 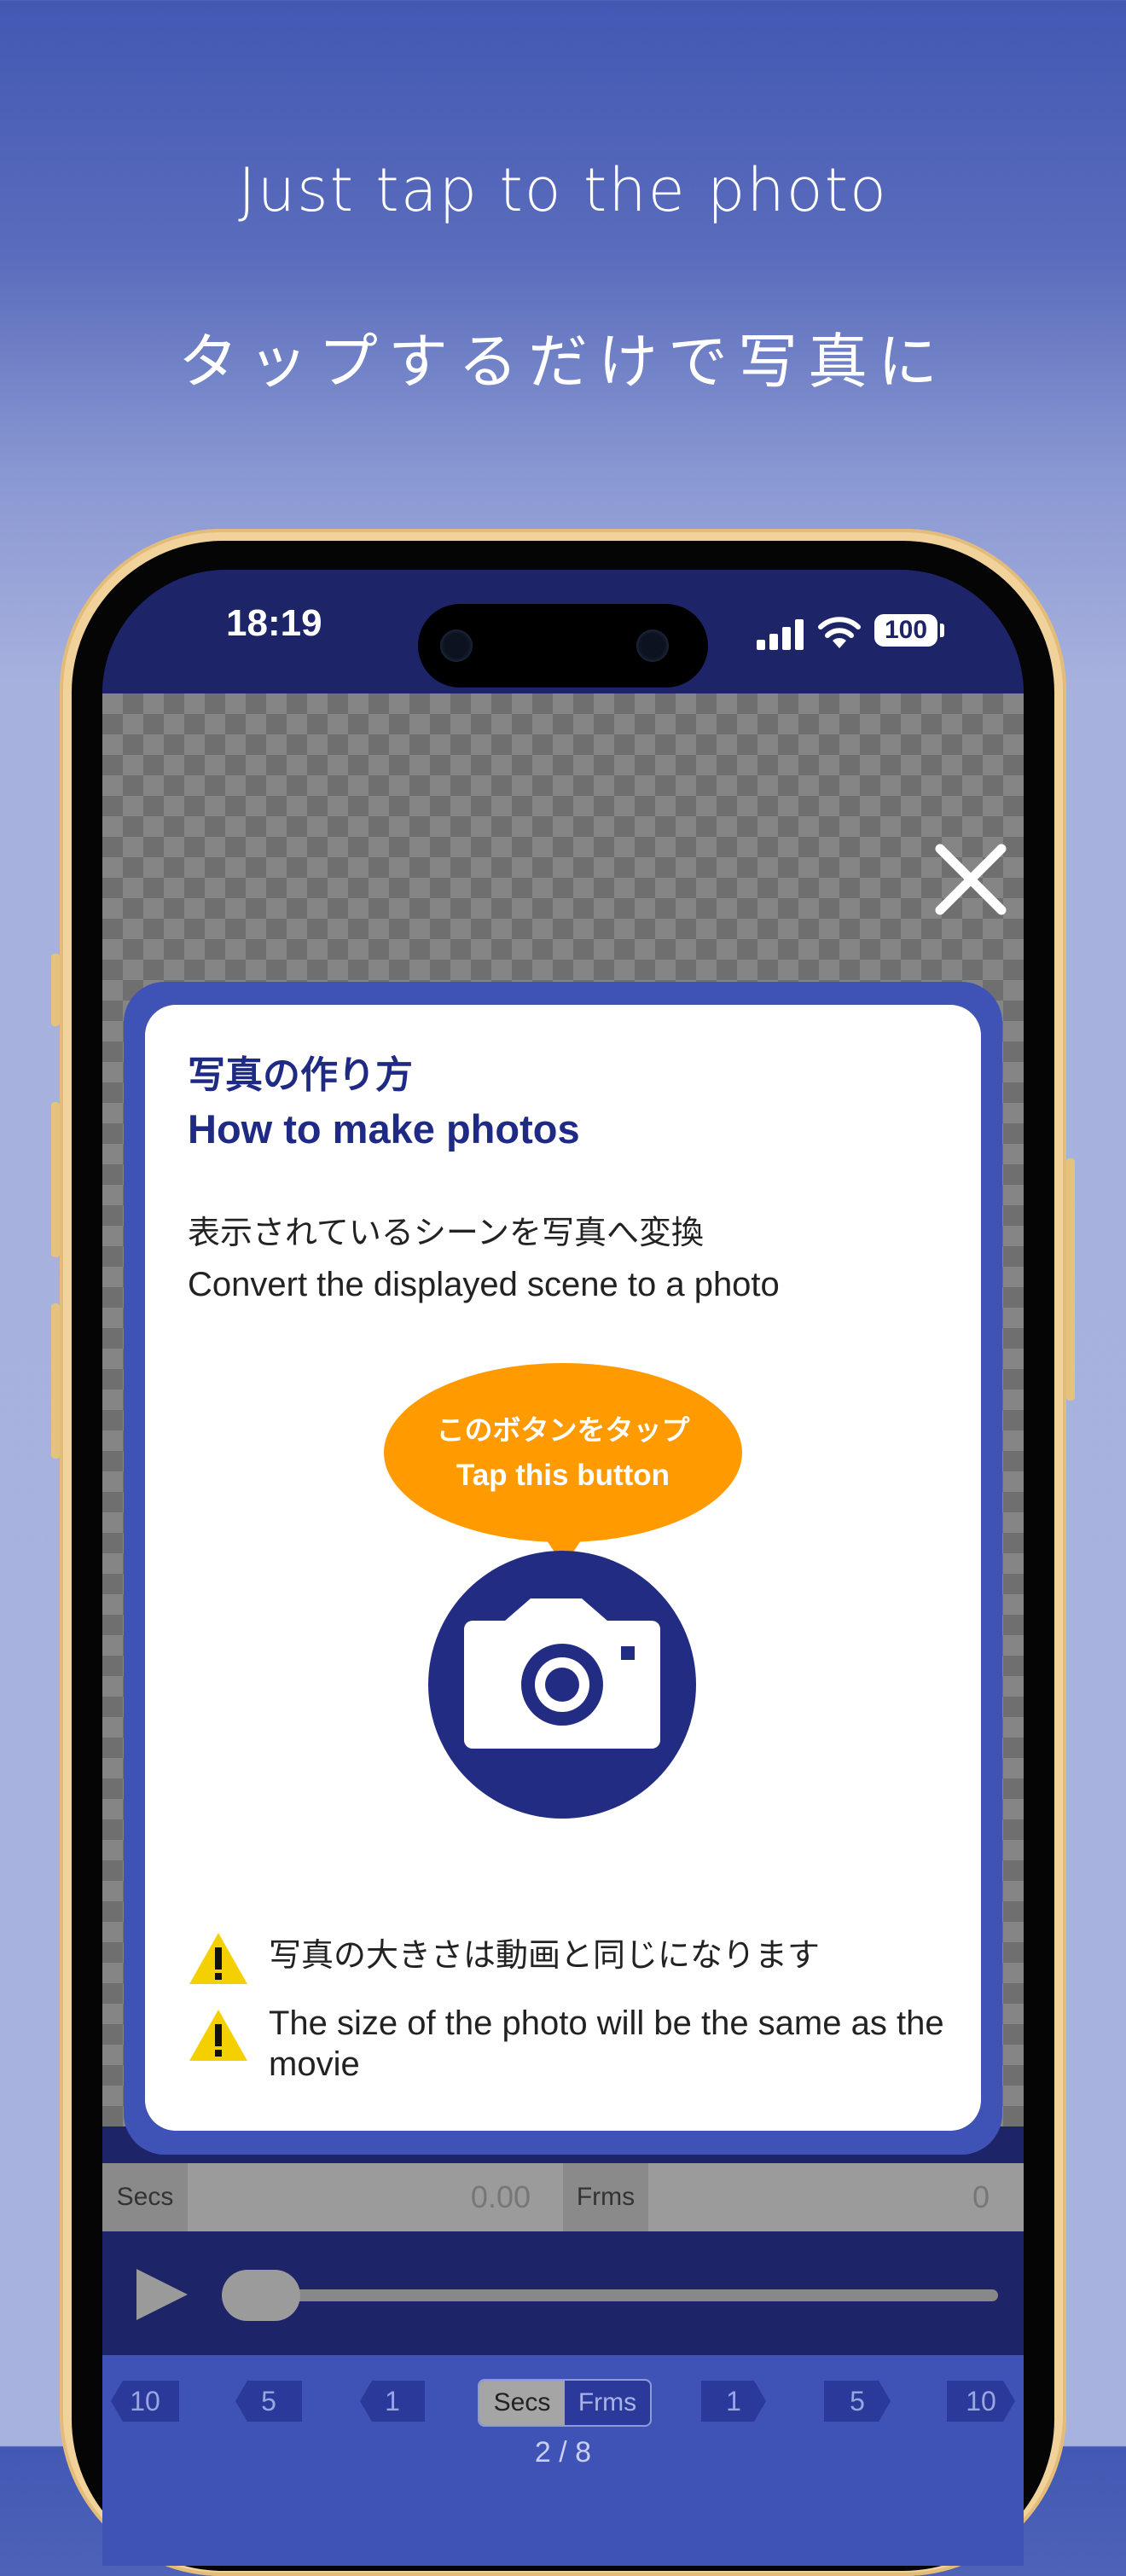 I want to click on modal-description-english: Convert the displayed scene to a photo, so click(x=484, y=1284).